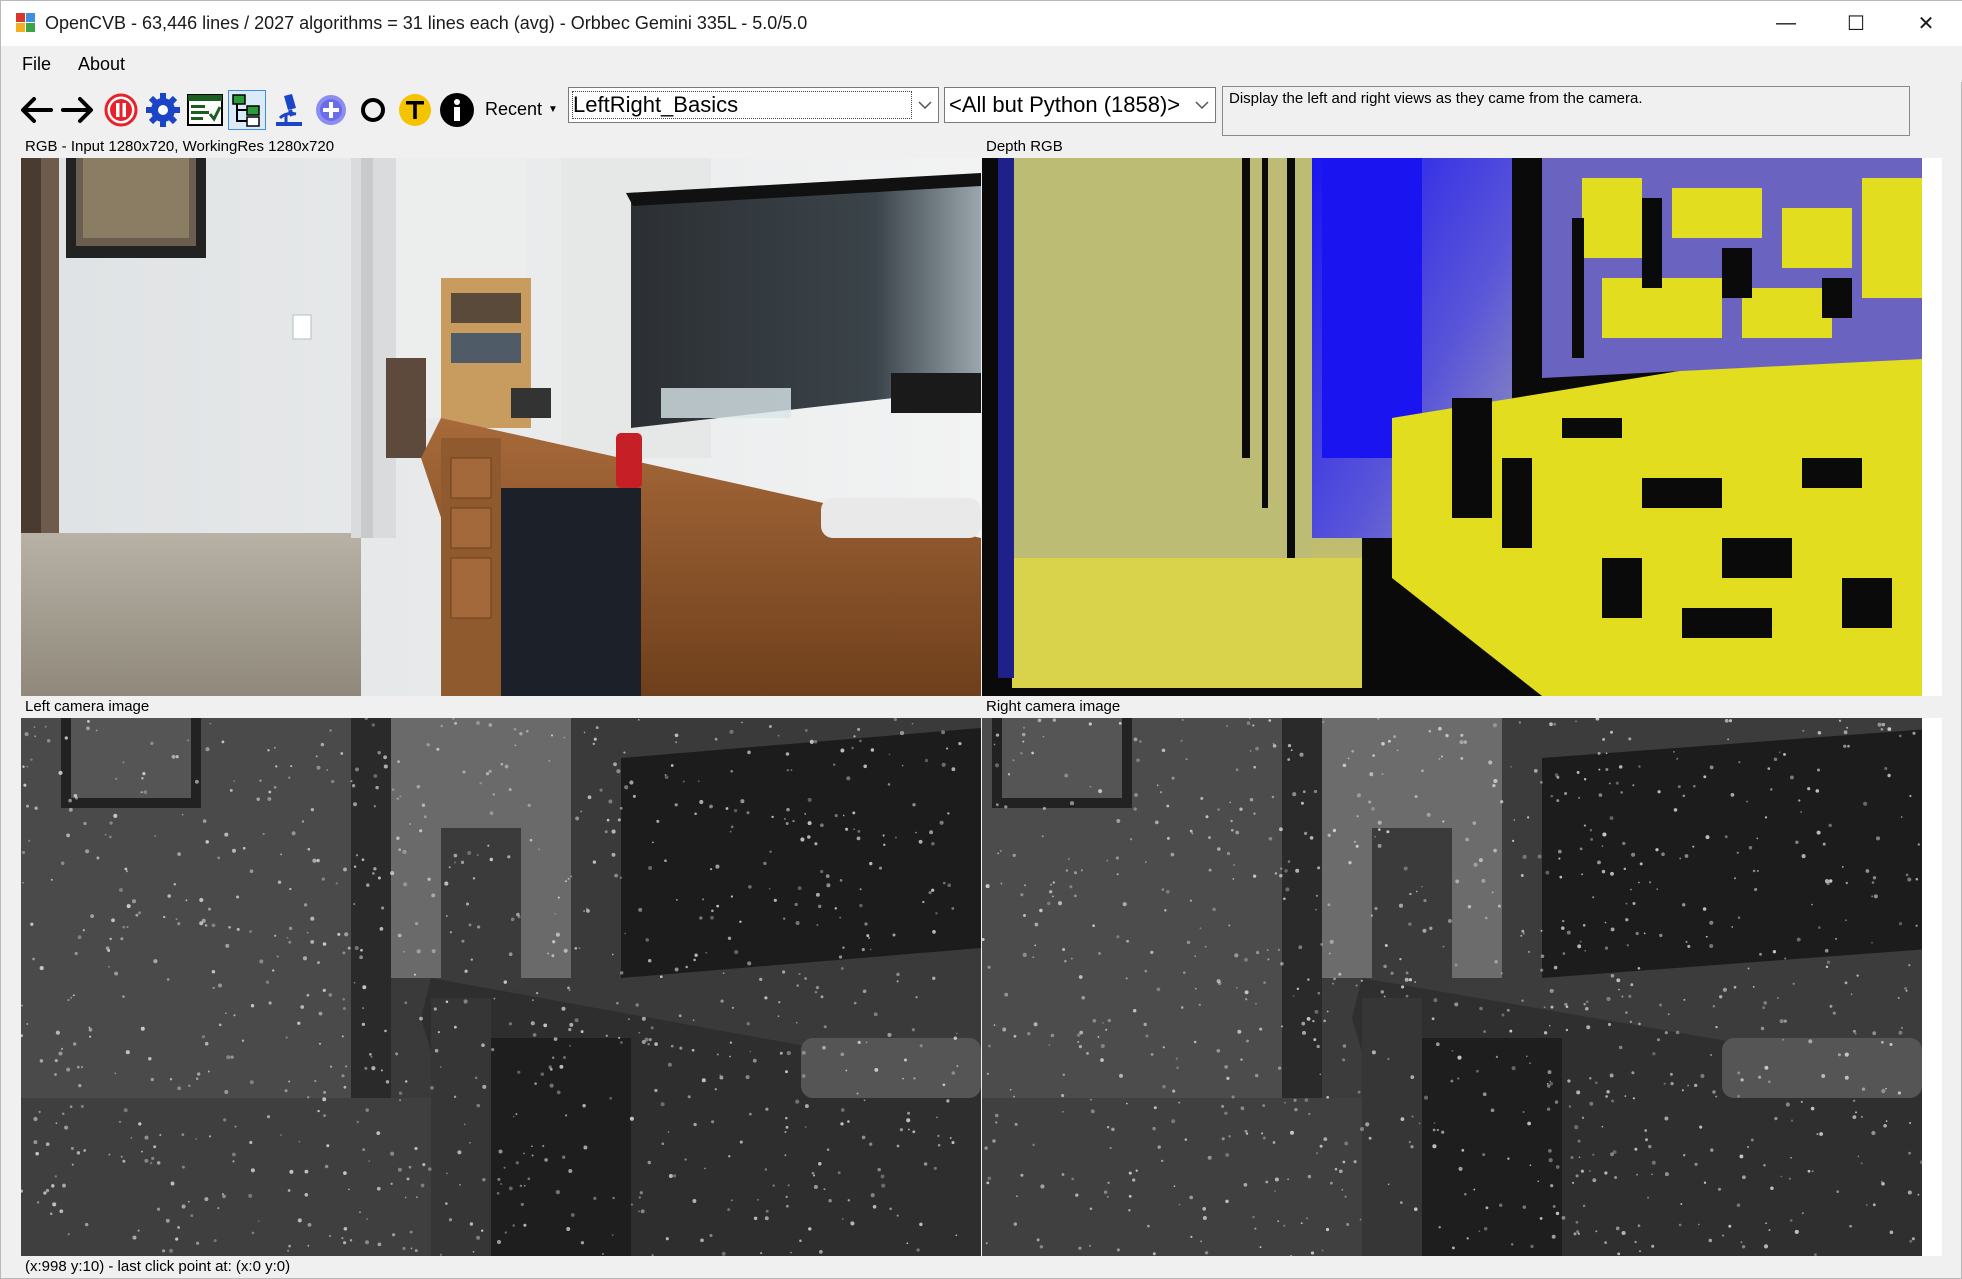 This screenshot has width=1962, height=1279. I want to click on add-button, so click(331, 110).